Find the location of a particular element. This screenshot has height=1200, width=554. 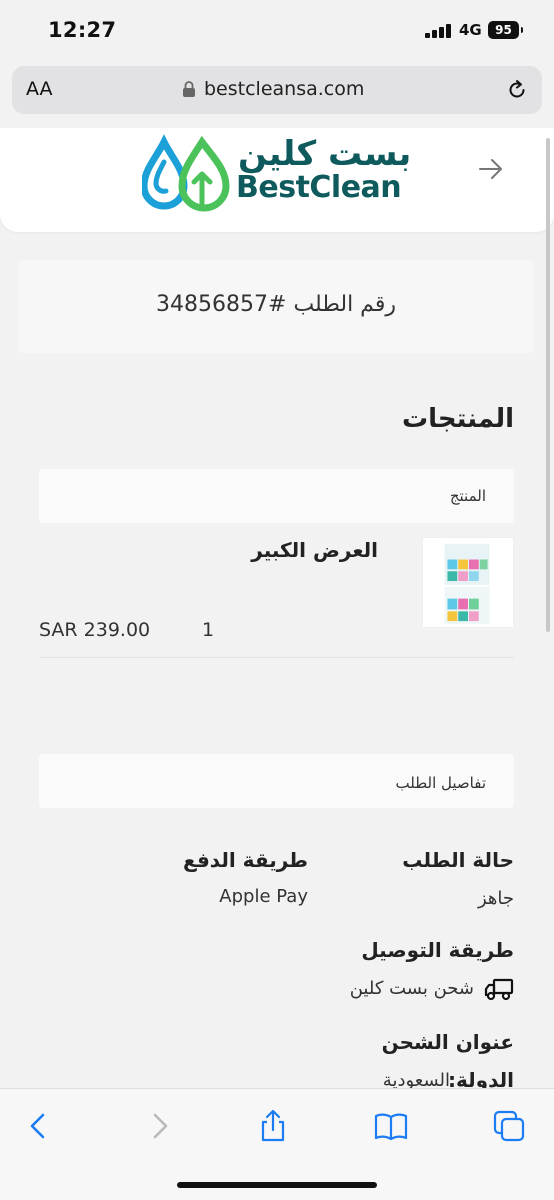

home-indicator is located at coordinates (277, 1185).